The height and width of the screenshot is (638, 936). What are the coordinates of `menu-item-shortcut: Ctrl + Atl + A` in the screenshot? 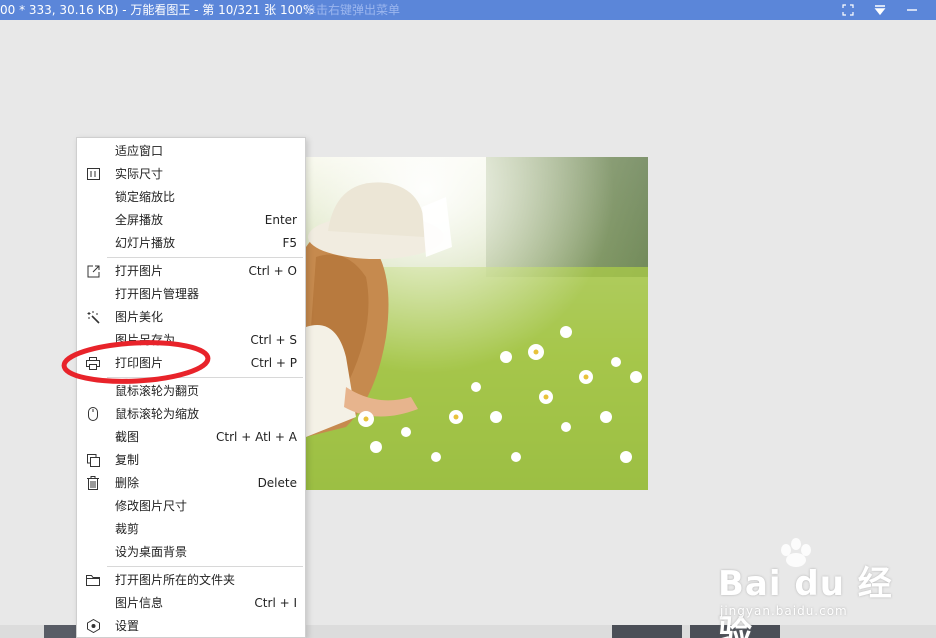 It's located at (256, 437).